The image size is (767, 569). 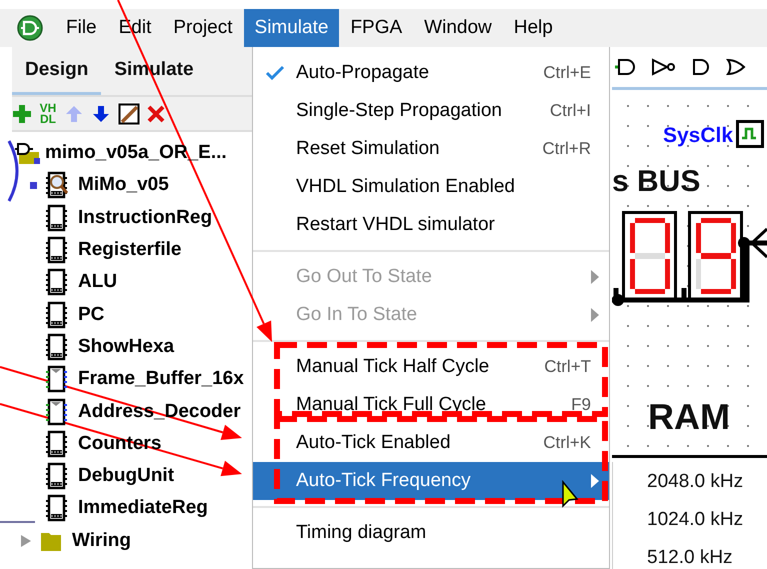 I want to click on check-icon, so click(x=275, y=73).